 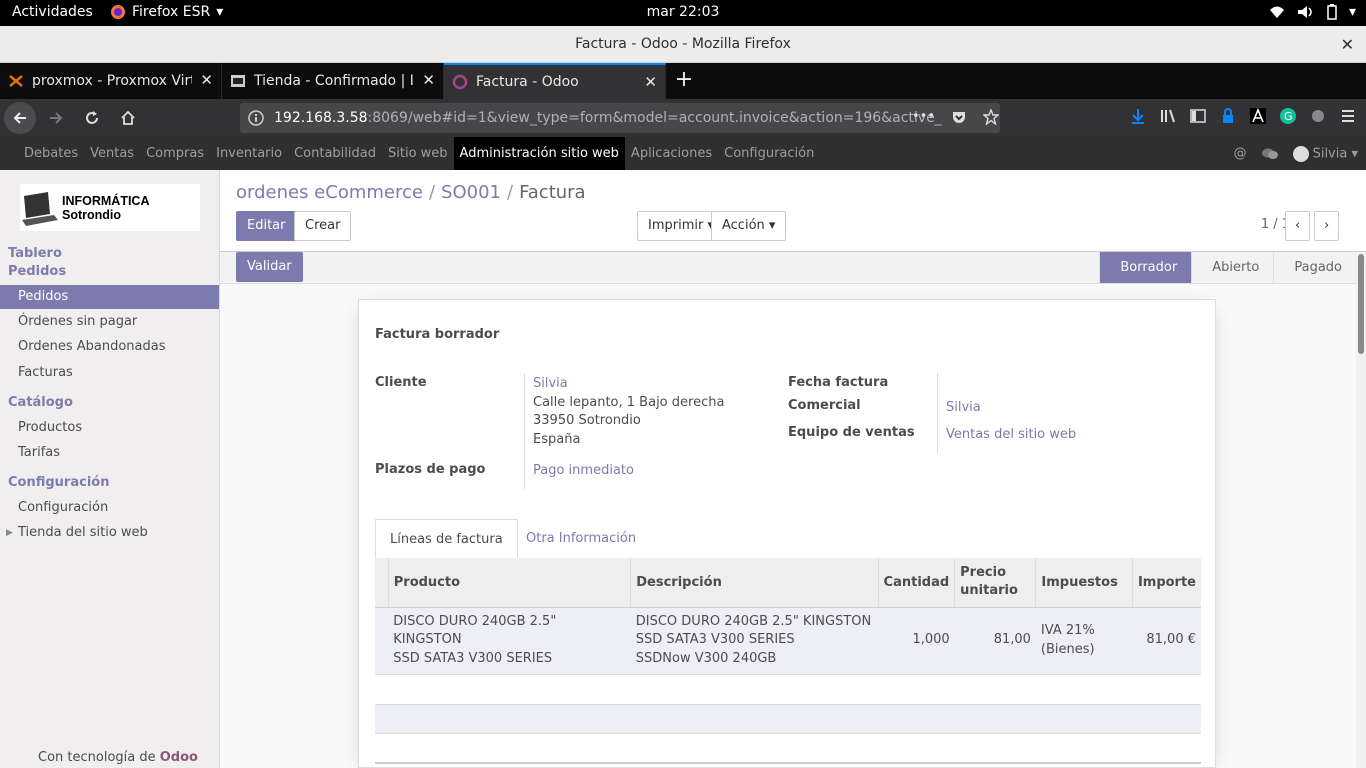 I want to click on sidebar-head-configuracion: Configuración, so click(x=58, y=482).